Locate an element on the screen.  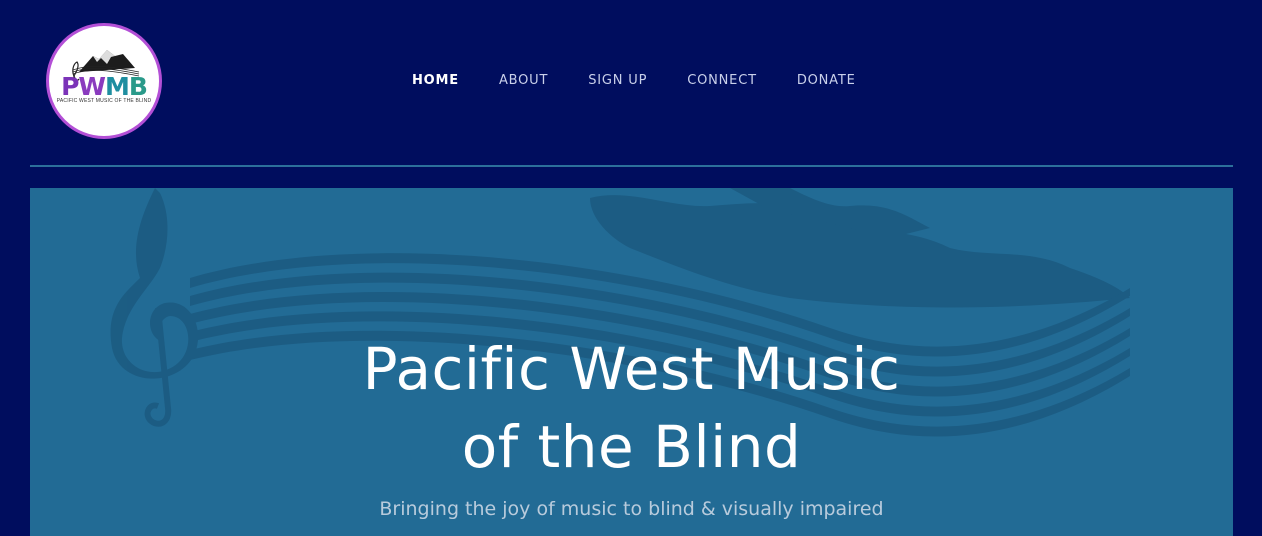
main-nav: HOME ABOUT SIGN UP CONNECT DONATE is located at coordinates (654, 80).